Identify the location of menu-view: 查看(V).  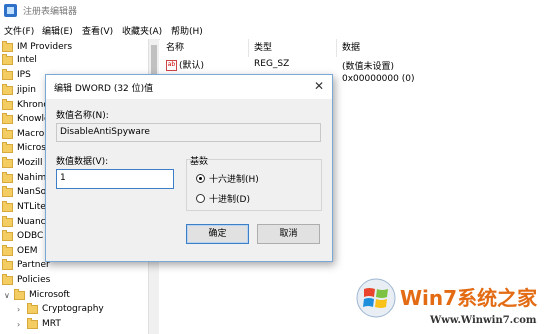
(97, 30).